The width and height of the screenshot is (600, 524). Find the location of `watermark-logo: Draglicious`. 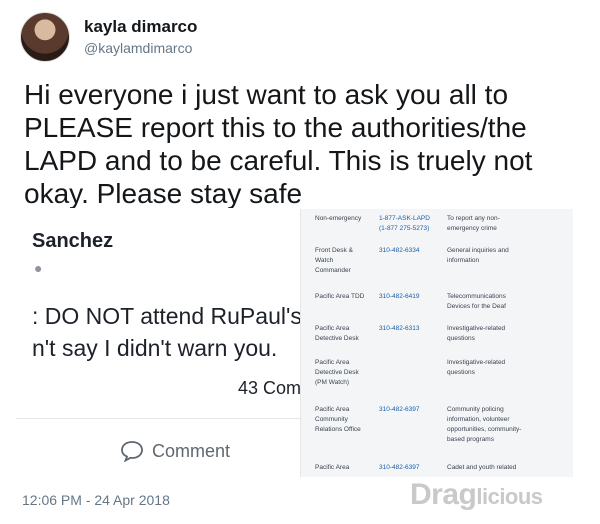

watermark-logo: Draglicious is located at coordinates (476, 495).